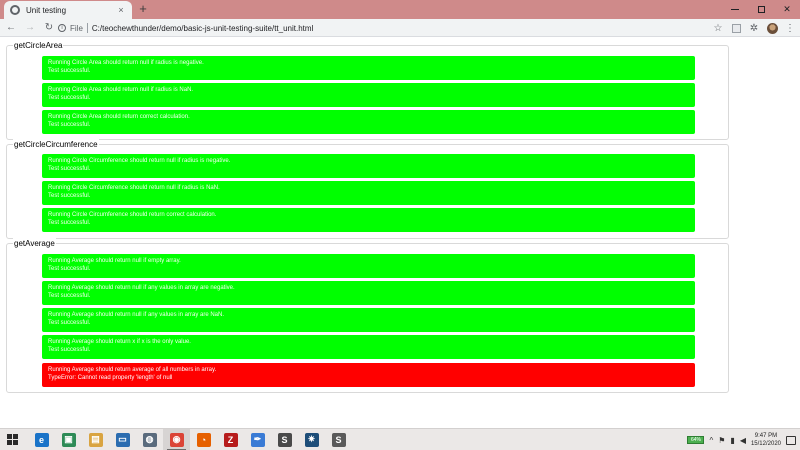  What do you see at coordinates (791, 440) in the screenshot?
I see `notification-icon` at bounding box center [791, 440].